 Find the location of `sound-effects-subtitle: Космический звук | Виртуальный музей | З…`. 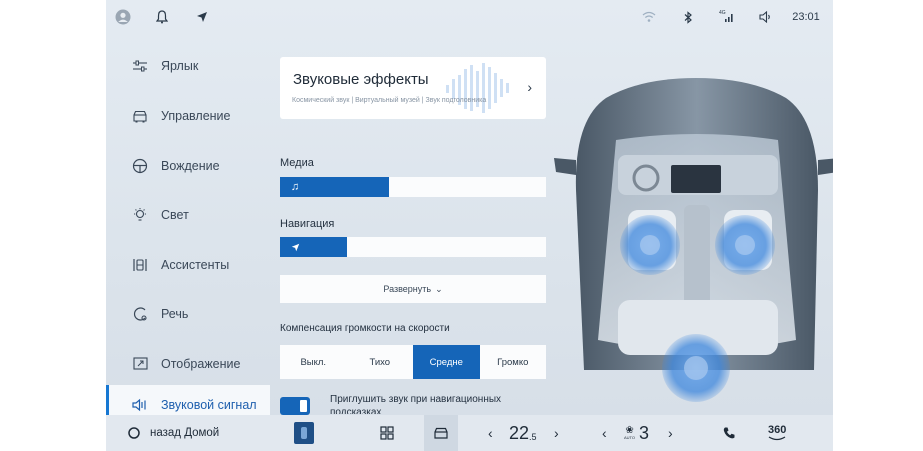

sound-effects-subtitle: Космический звук | Виртуальный музей | З… is located at coordinates (389, 100).